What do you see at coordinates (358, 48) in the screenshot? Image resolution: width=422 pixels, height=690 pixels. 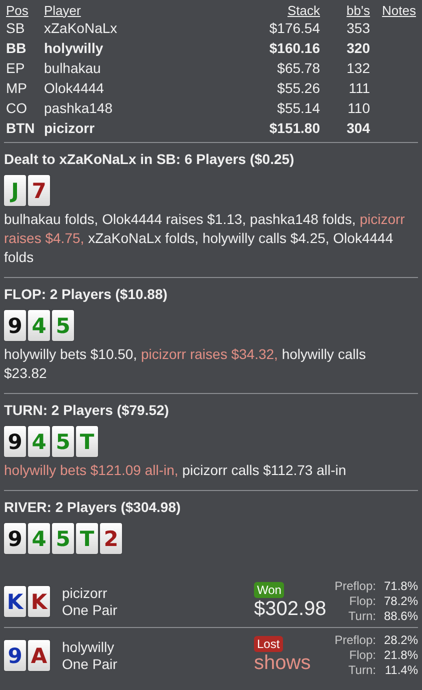 I see `table-cell: 320` at bounding box center [358, 48].